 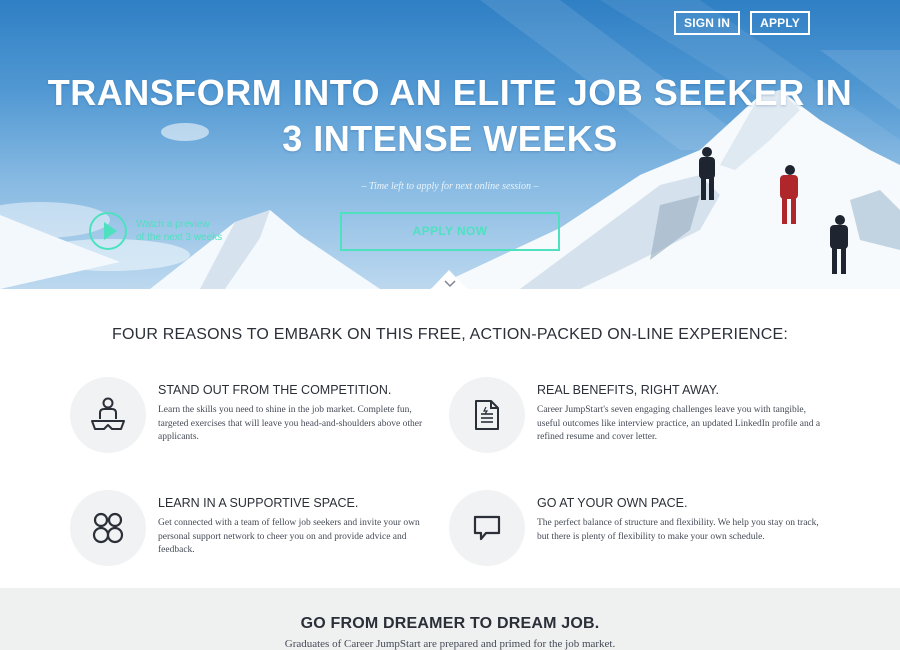 I want to click on reason-heading: GO AT YOUR OWN PACE., so click(x=612, y=503).